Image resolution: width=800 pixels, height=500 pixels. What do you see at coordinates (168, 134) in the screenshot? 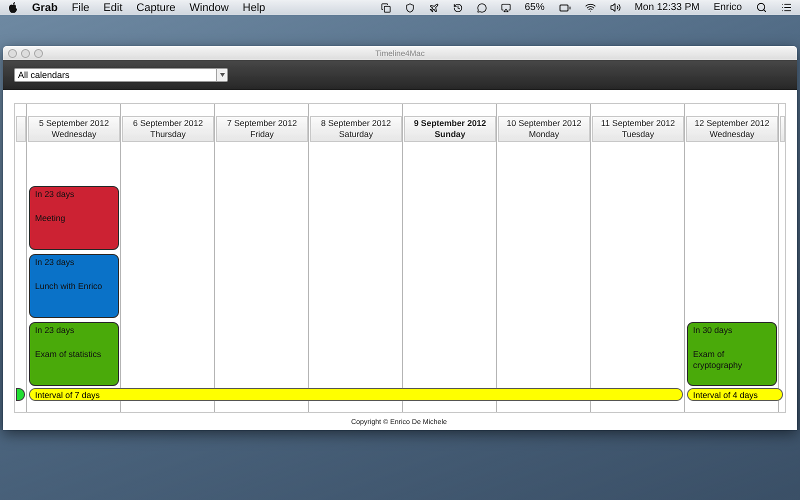
I see `day-weekday: Thursday` at bounding box center [168, 134].